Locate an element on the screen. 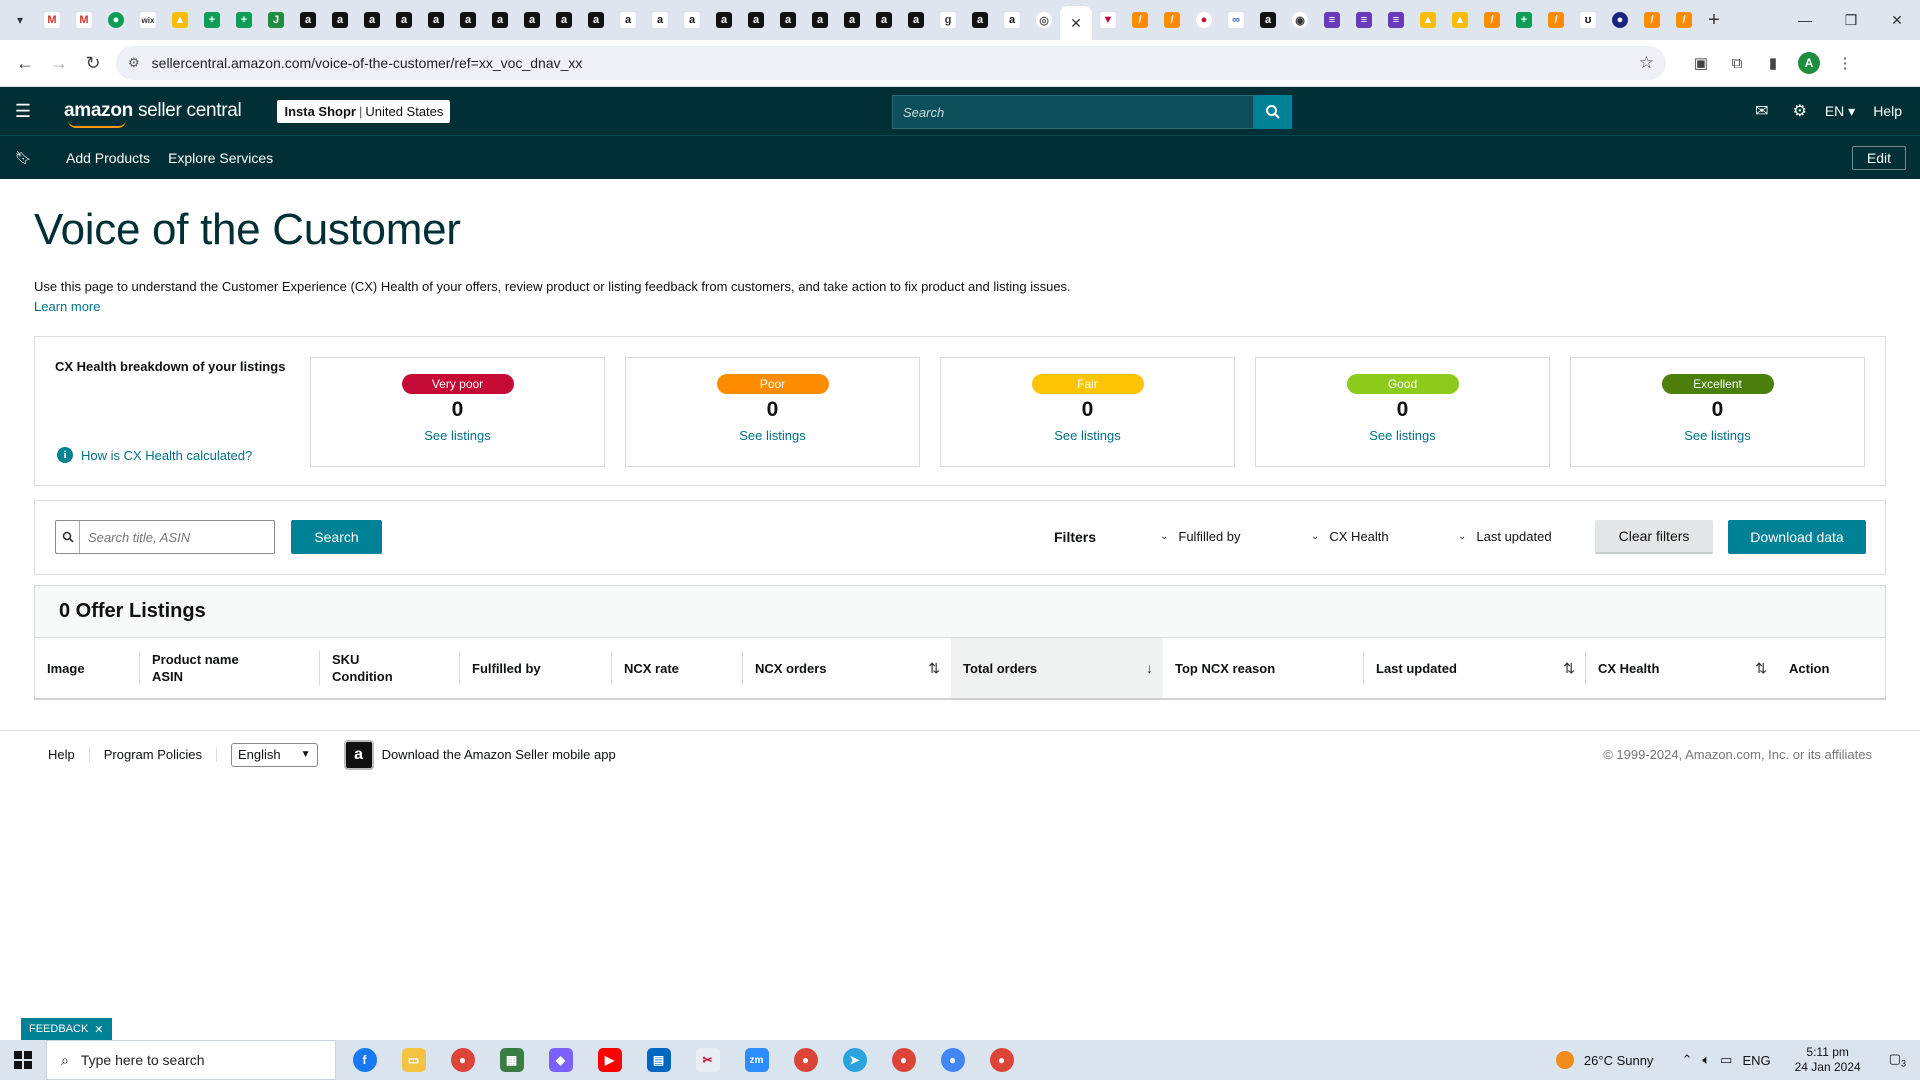  bookmark-icon: 🔖︎ is located at coordinates (23, 158).